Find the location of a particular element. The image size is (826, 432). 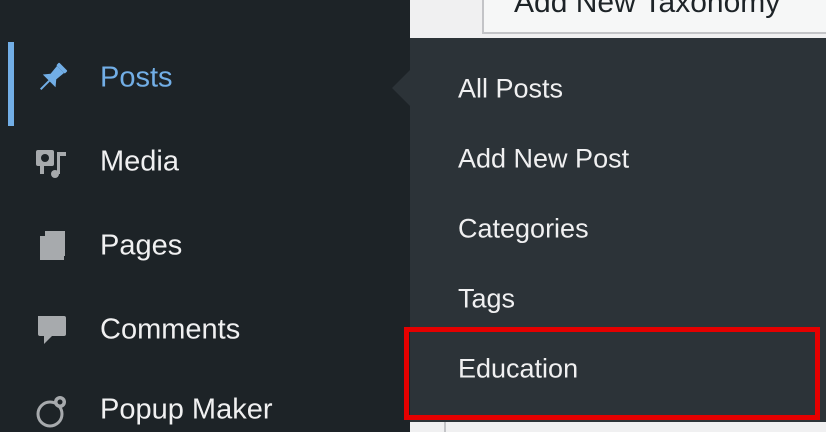

submenu-item-all-posts: All Posts is located at coordinates (618, 89).